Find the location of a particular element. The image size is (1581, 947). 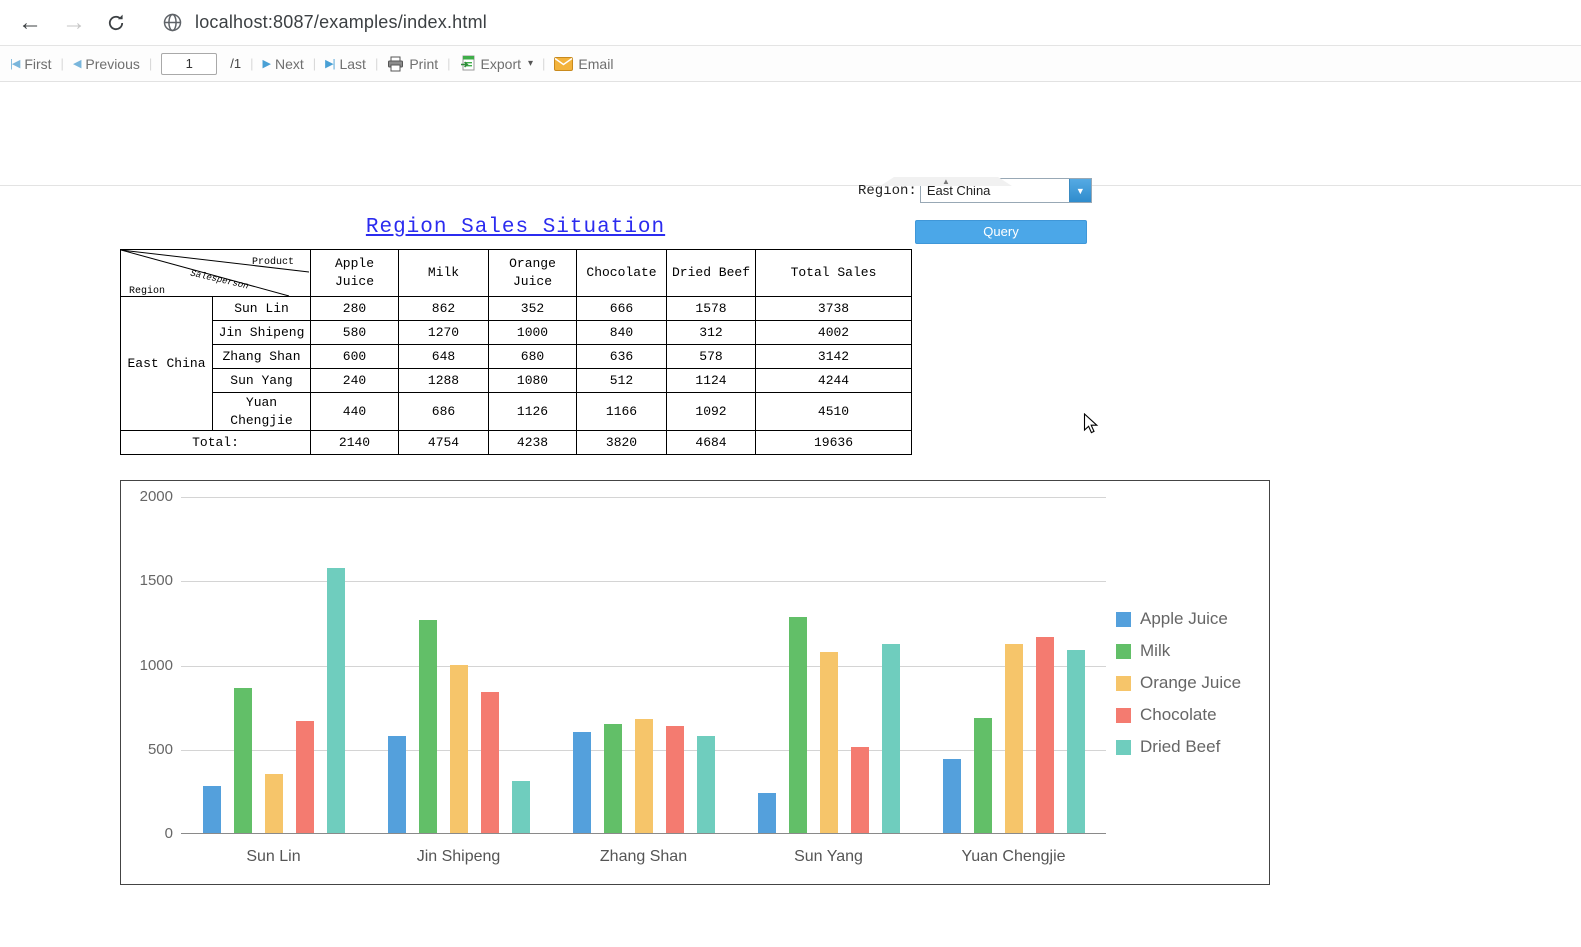

legend-label: Chocolate is located at coordinates (1178, 715).